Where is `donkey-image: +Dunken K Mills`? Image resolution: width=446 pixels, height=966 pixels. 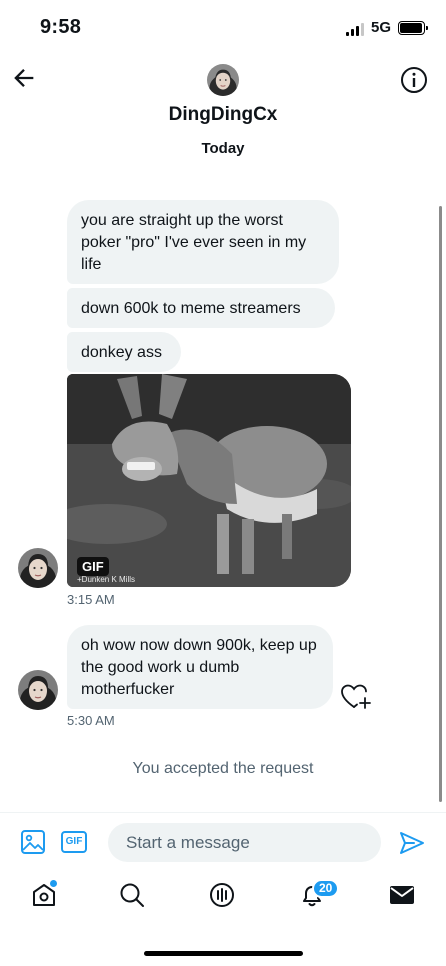 donkey-image: +Dunken K Mills is located at coordinates (209, 480).